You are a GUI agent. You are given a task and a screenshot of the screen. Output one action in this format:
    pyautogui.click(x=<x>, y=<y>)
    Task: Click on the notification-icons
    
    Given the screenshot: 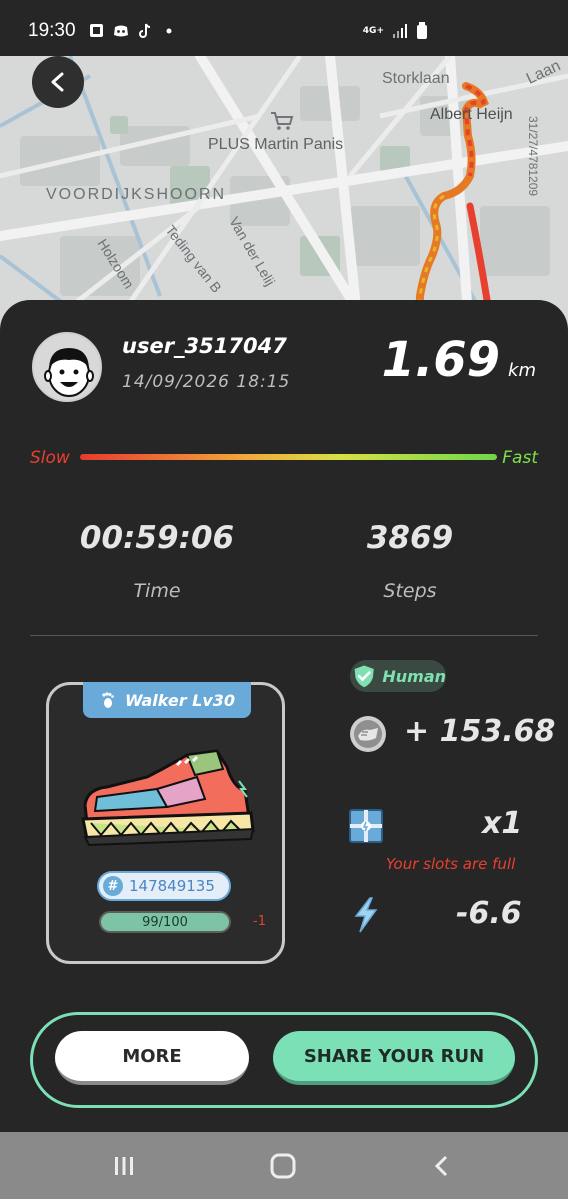 What is the action you would take?
    pyautogui.click(x=133, y=31)
    